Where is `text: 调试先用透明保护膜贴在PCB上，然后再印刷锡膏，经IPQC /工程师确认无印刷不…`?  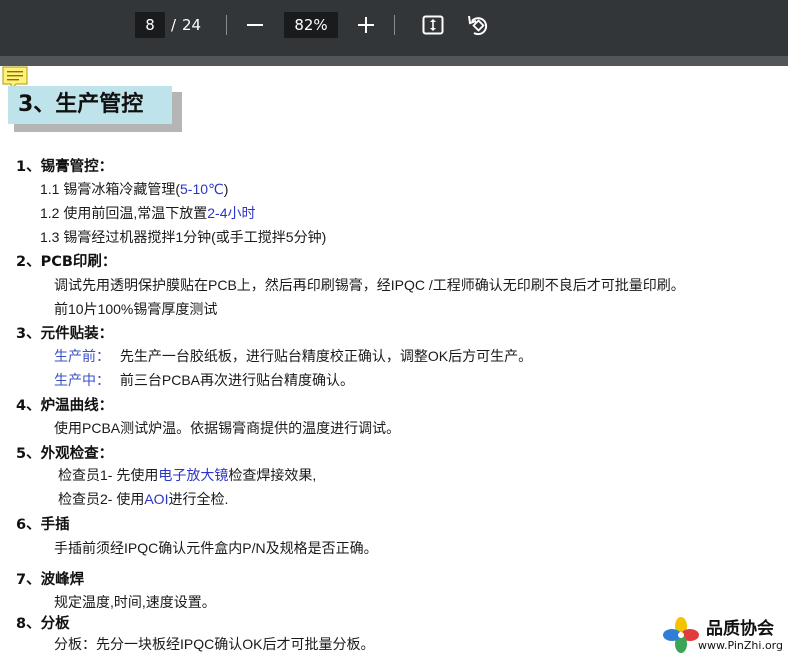
text: 调试先用透明保护膜贴在PCB上，然后再印刷锡膏，经IPQC /工程师确认无印刷不… is located at coordinates (369, 285).